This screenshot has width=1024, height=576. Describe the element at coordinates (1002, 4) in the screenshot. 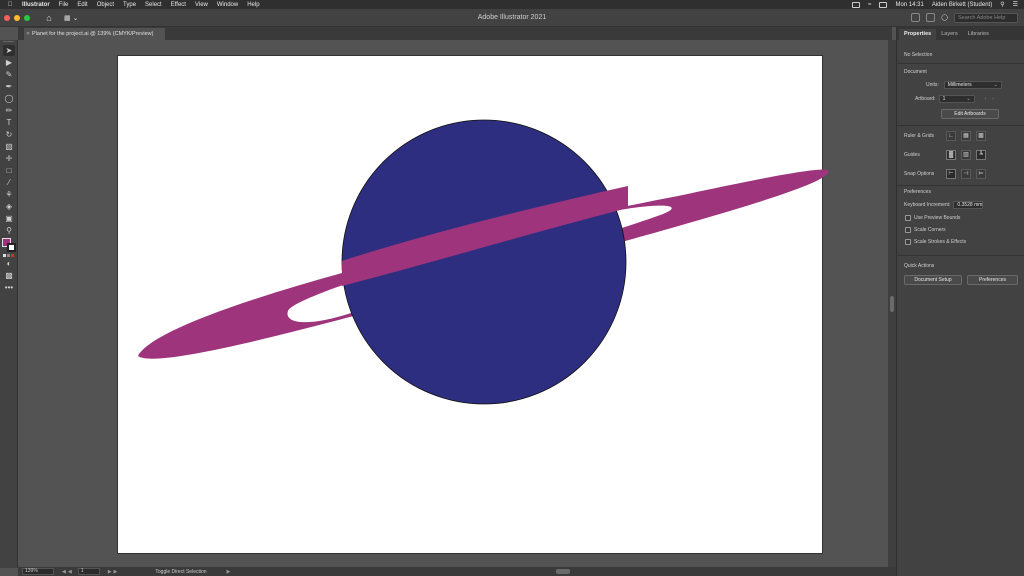

I see `spotlight-icon: ⚲` at that location.